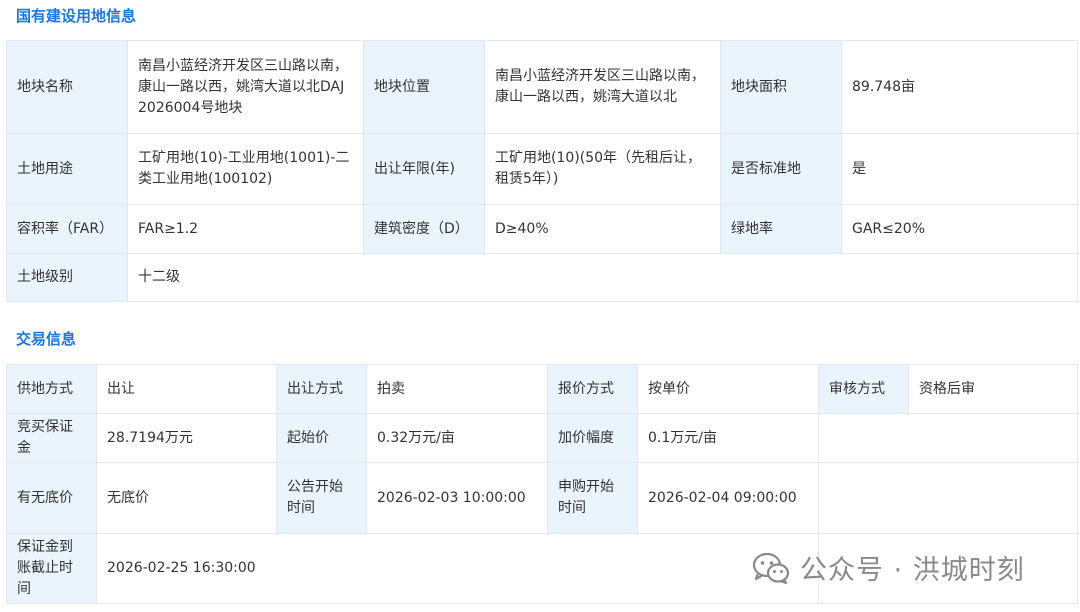  What do you see at coordinates (602, 87) in the screenshot?
I see `value-parcel-location: 南昌小蓝经济开发区三山路以南，康山一路以西，姚湾大道以北` at bounding box center [602, 87].